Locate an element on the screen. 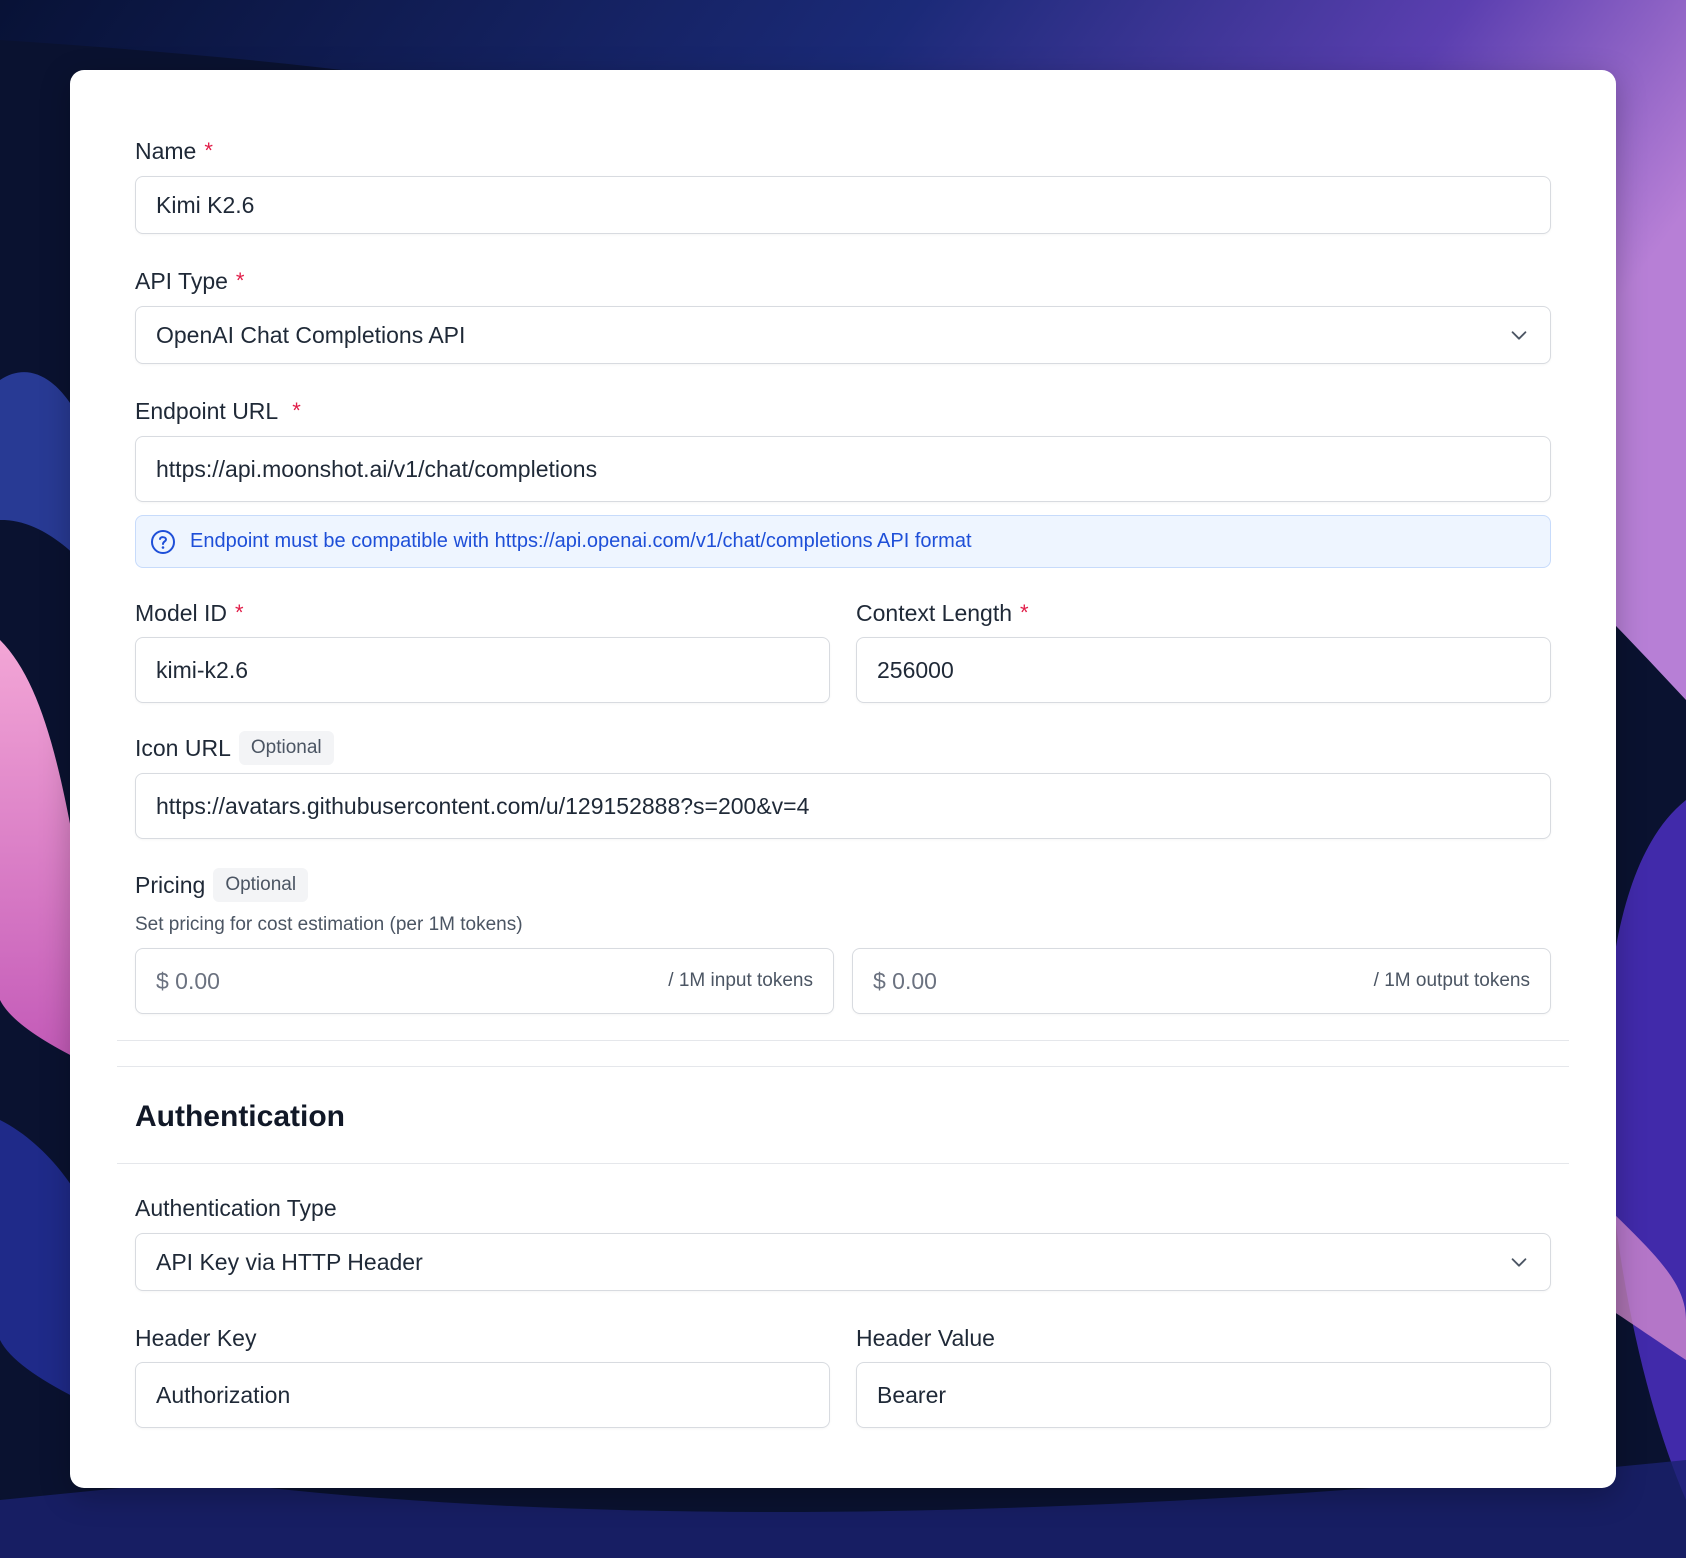 The width and height of the screenshot is (1686, 1558). icon-url-field: Icon URL Optional is located at coordinates (843, 748).